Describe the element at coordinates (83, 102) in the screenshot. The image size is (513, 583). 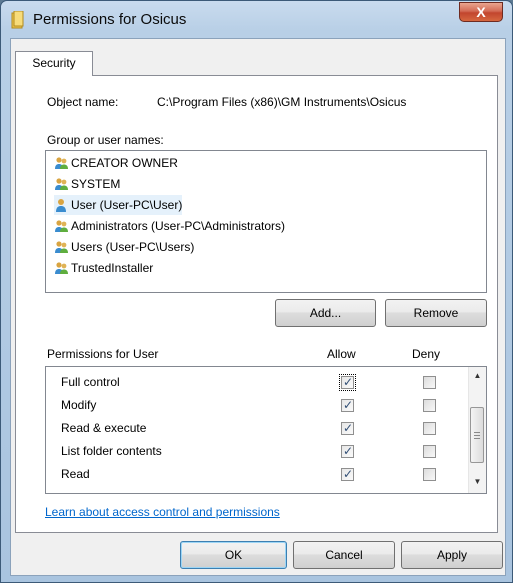
I see `object-name-label: Object name:` at that location.